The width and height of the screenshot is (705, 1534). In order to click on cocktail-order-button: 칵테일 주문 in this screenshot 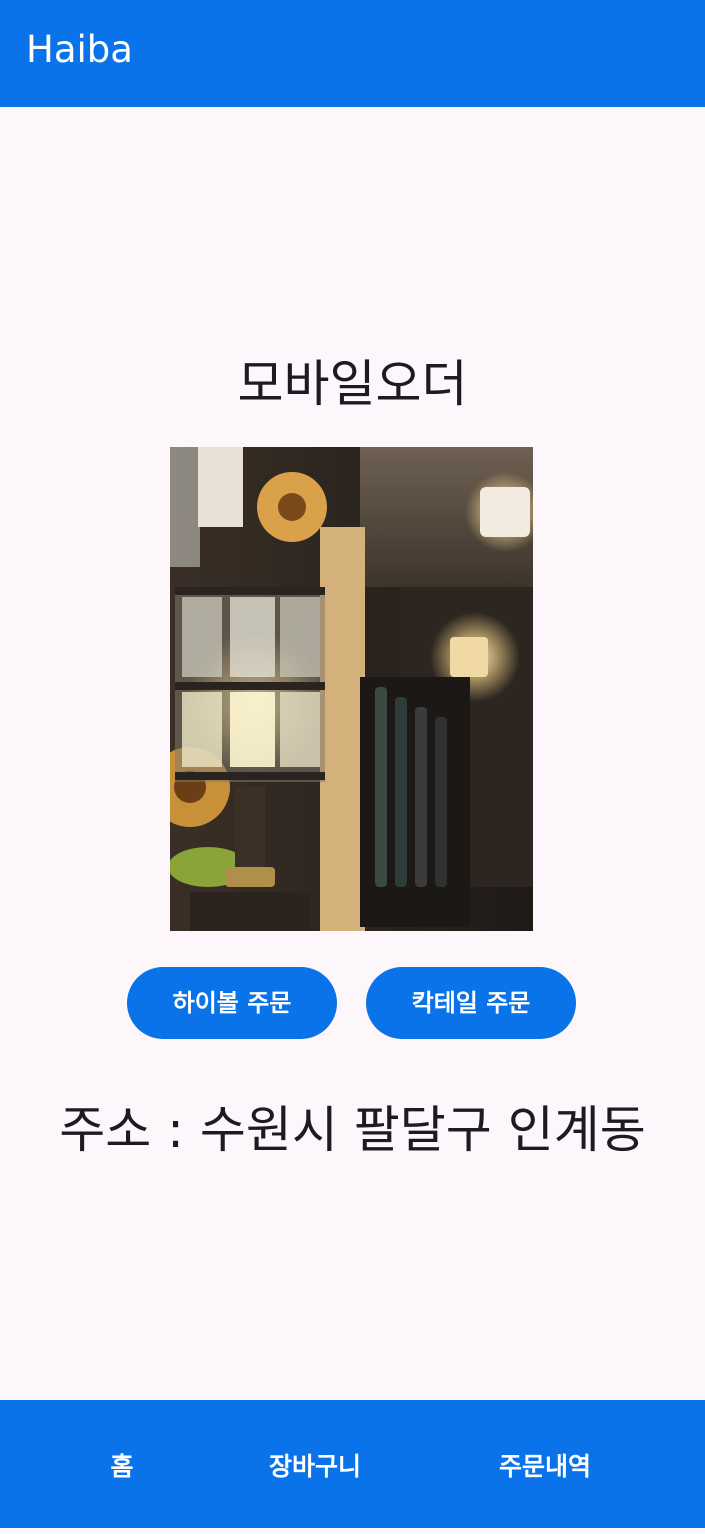, I will do `click(471, 1003)`.